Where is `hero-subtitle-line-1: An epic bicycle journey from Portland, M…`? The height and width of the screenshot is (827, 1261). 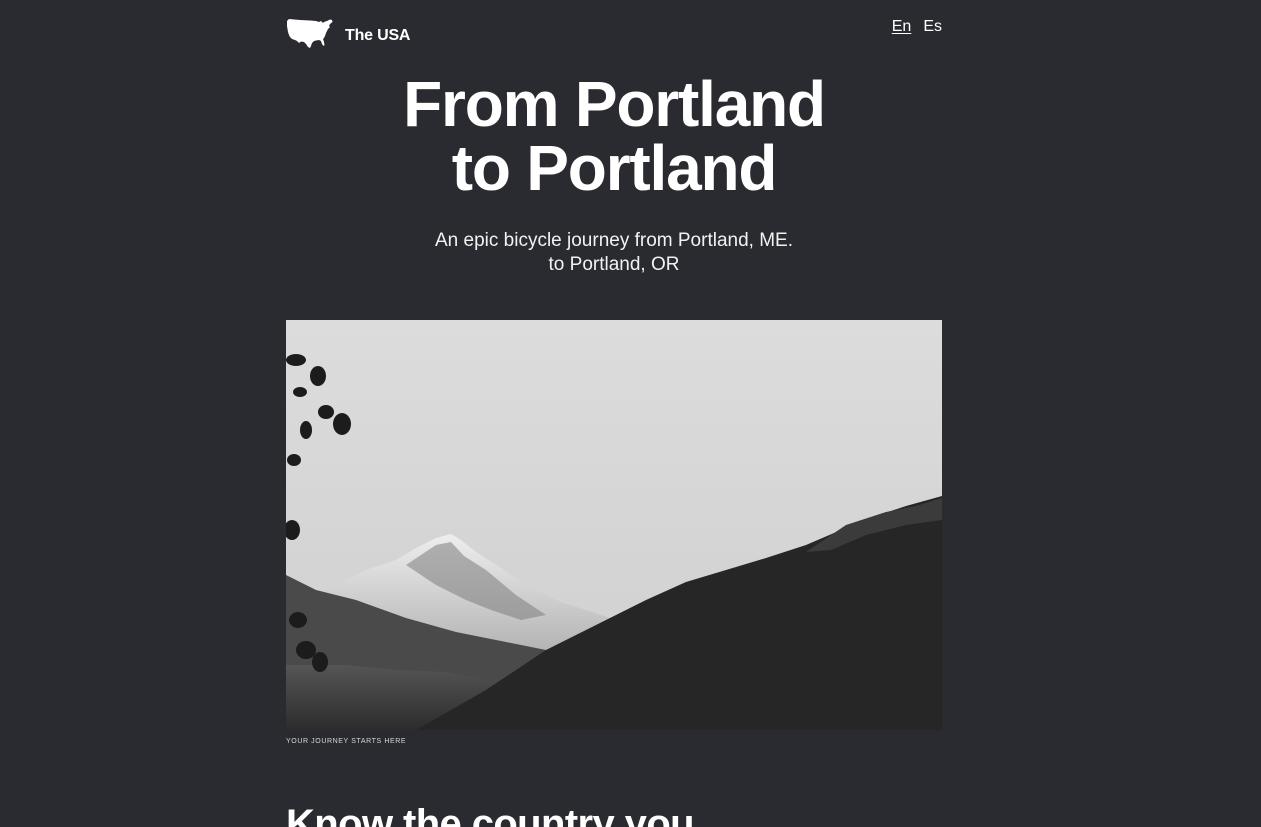
hero-subtitle-line-1: An epic bicycle journey from Portland, M… is located at coordinates (614, 240).